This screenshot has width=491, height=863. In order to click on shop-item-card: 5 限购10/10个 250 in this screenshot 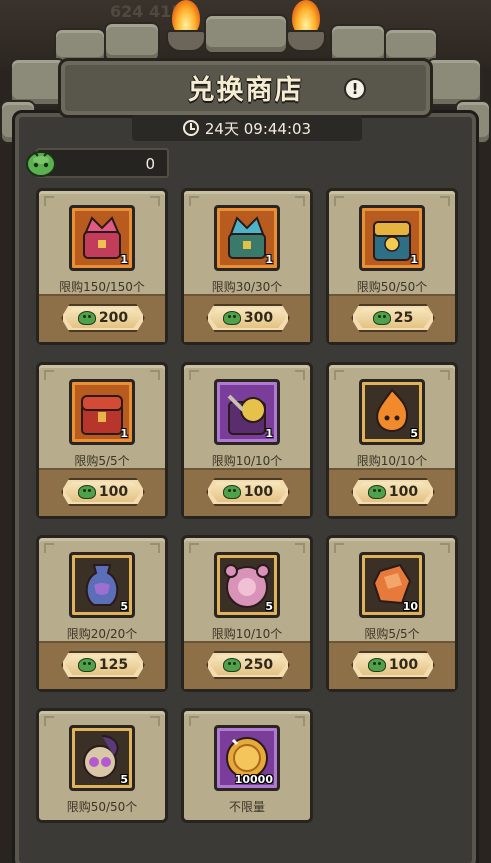, I will do `click(247, 613)`.